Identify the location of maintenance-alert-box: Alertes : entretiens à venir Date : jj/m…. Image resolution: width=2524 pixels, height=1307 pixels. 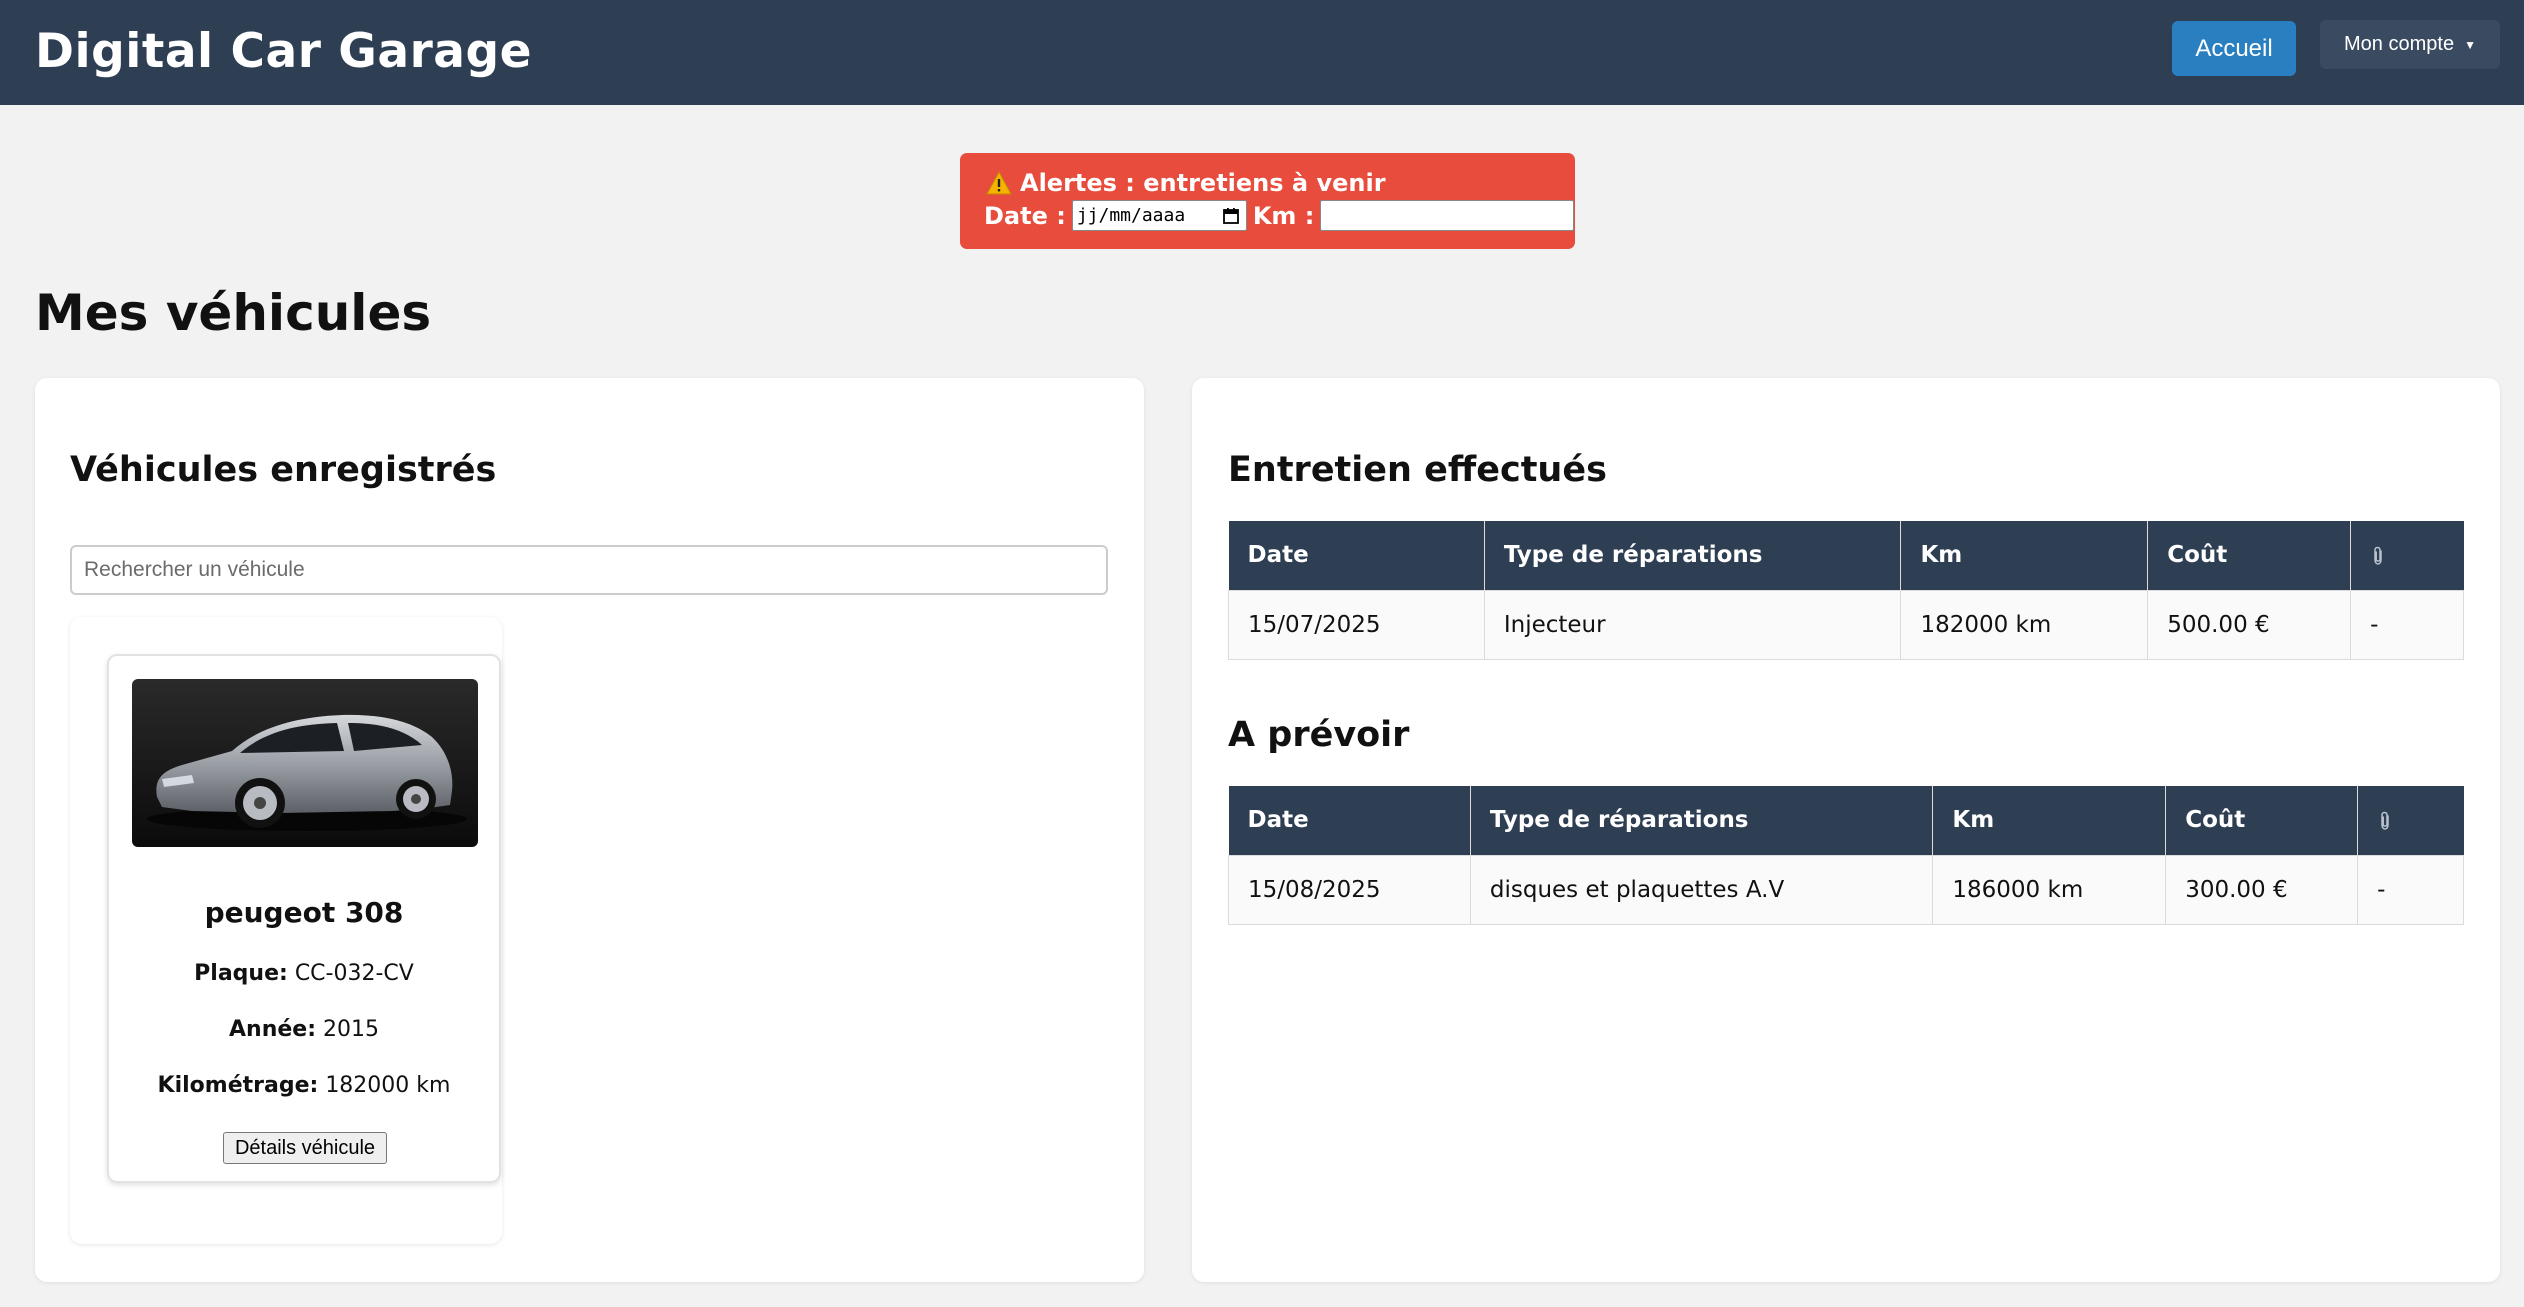
(1267, 201).